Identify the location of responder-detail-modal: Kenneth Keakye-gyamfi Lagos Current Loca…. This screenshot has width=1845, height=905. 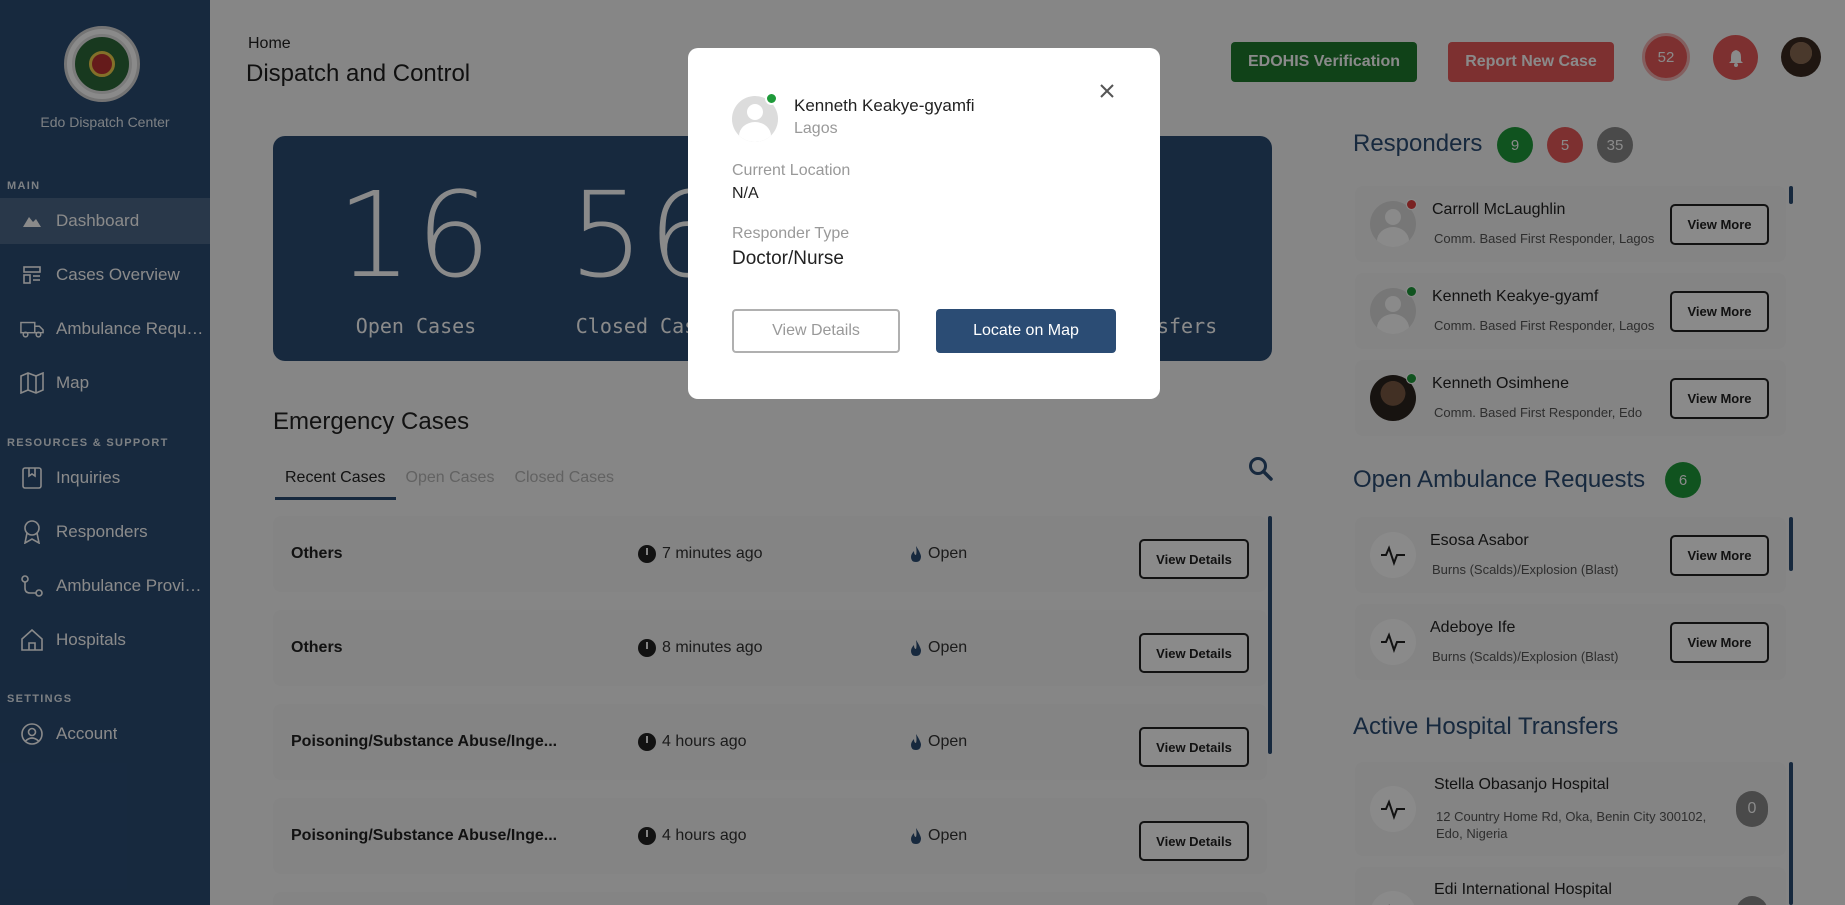
(924, 223).